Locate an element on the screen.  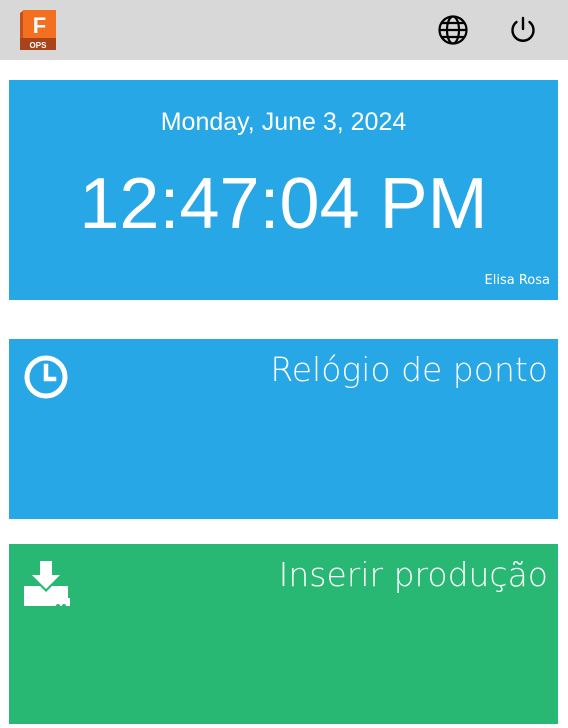
app-logo: F OPS is located at coordinates (38, 29).